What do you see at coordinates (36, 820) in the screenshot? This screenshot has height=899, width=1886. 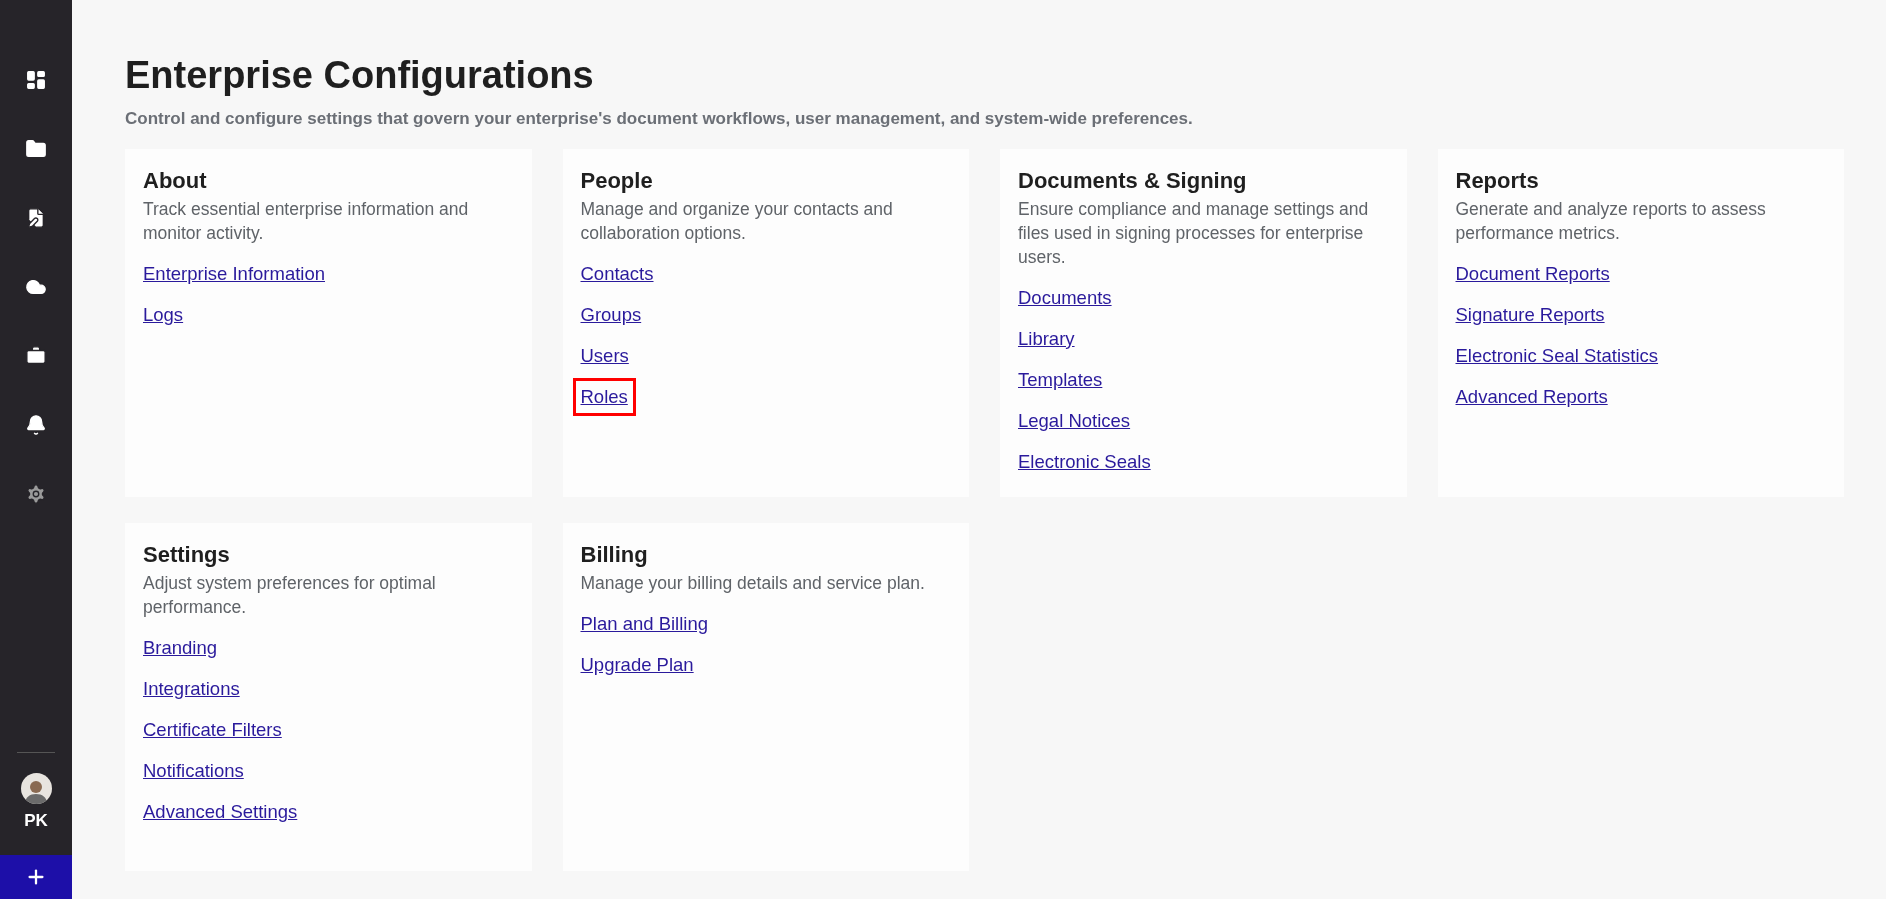 I see `user-initials: PK` at bounding box center [36, 820].